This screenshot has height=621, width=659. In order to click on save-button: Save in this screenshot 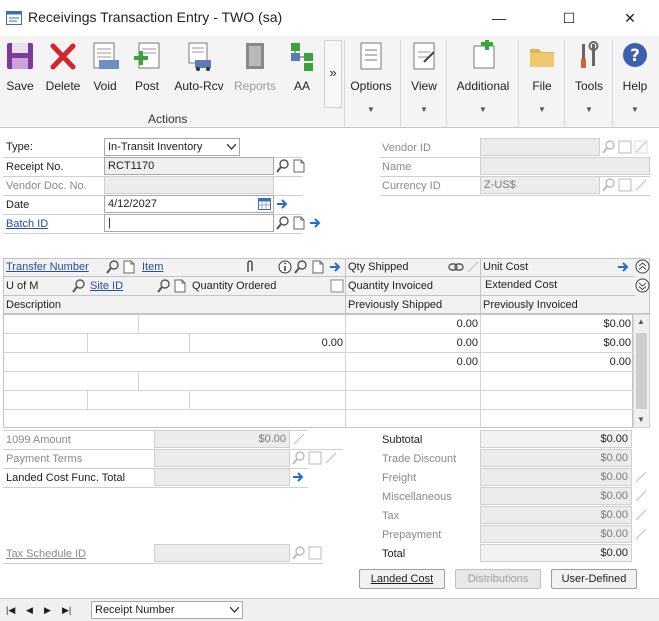, I will do `click(20, 68)`.